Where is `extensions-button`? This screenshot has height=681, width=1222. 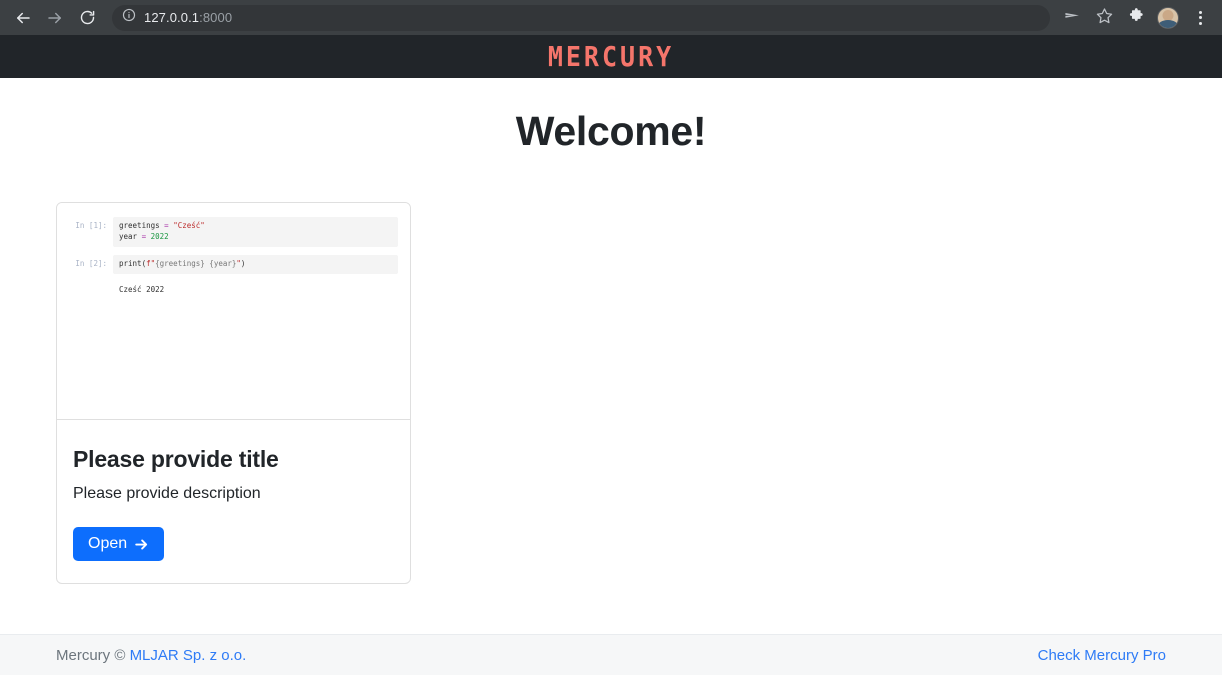 extensions-button is located at coordinates (1136, 18).